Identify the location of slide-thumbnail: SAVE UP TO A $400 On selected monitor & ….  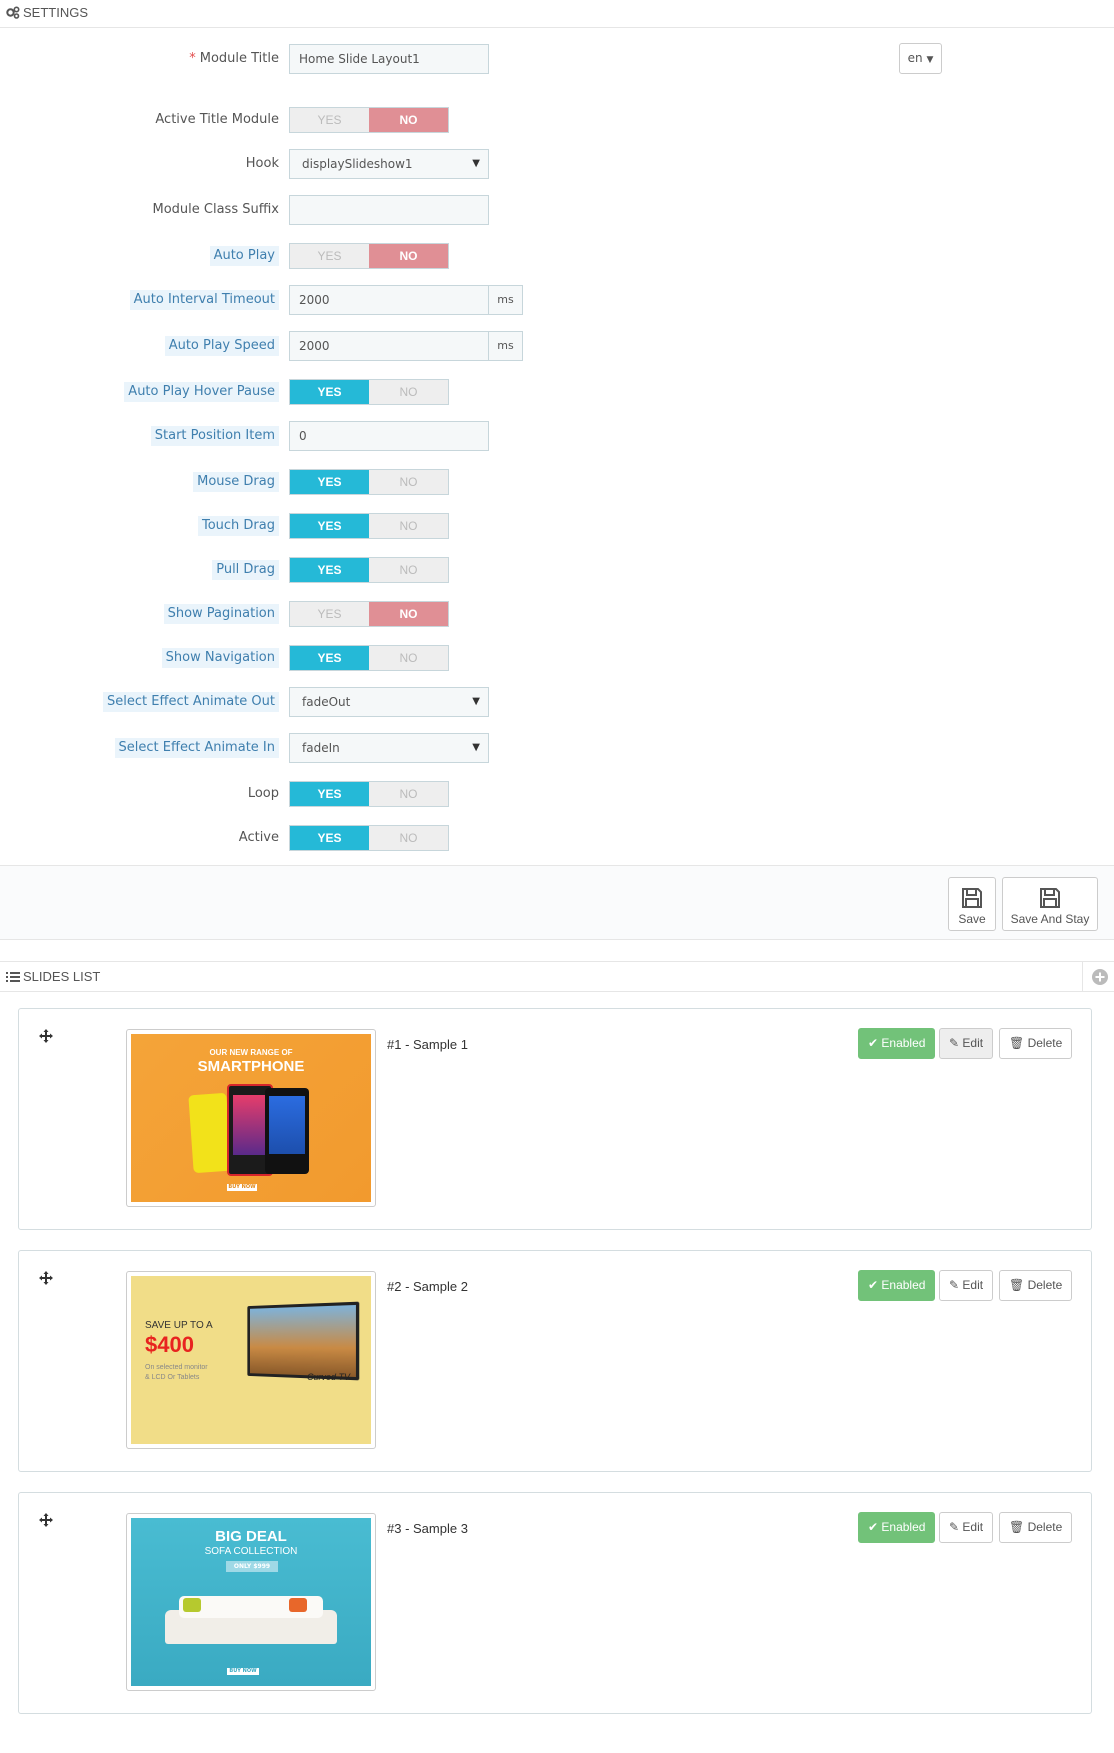
(251, 1360).